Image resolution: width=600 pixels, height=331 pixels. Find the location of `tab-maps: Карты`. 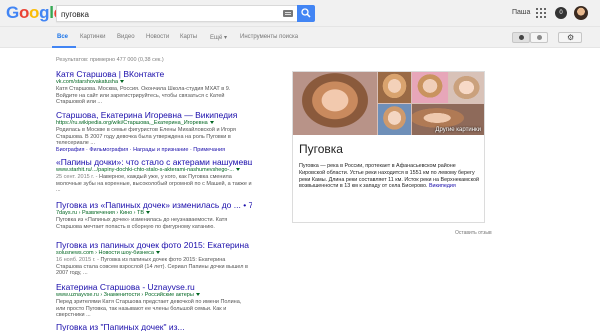

tab-maps: Карты is located at coordinates (188, 37).